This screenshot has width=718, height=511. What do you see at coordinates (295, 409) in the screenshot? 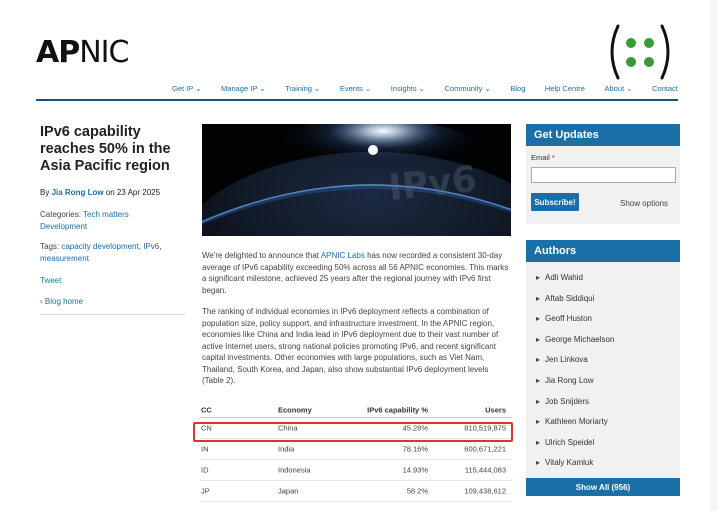
I see `table-header-cell: Economy` at bounding box center [295, 409].